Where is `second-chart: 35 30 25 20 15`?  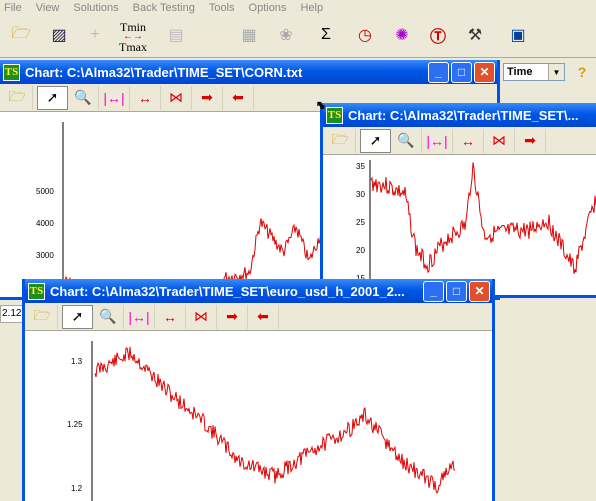 second-chart: 35 30 25 20 15 is located at coordinates (476, 227).